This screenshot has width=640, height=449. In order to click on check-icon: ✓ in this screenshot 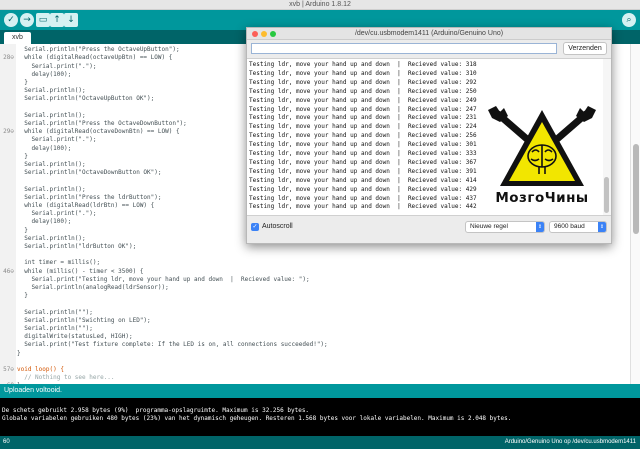, I will do `click(11, 20)`.